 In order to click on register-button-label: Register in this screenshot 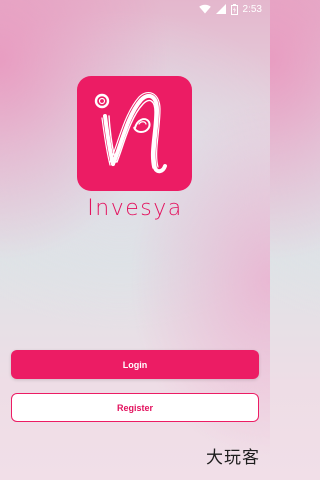, I will do `click(134, 407)`.